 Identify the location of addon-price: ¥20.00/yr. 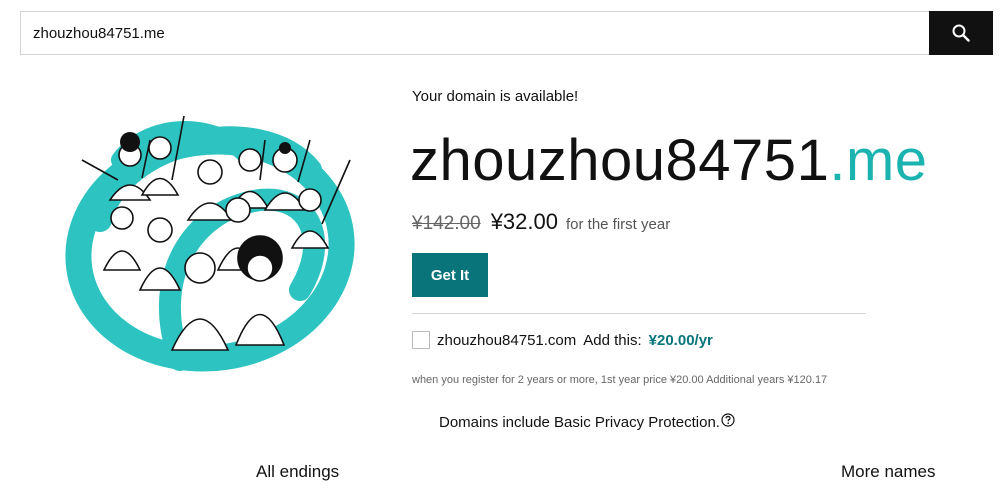
(680, 340).